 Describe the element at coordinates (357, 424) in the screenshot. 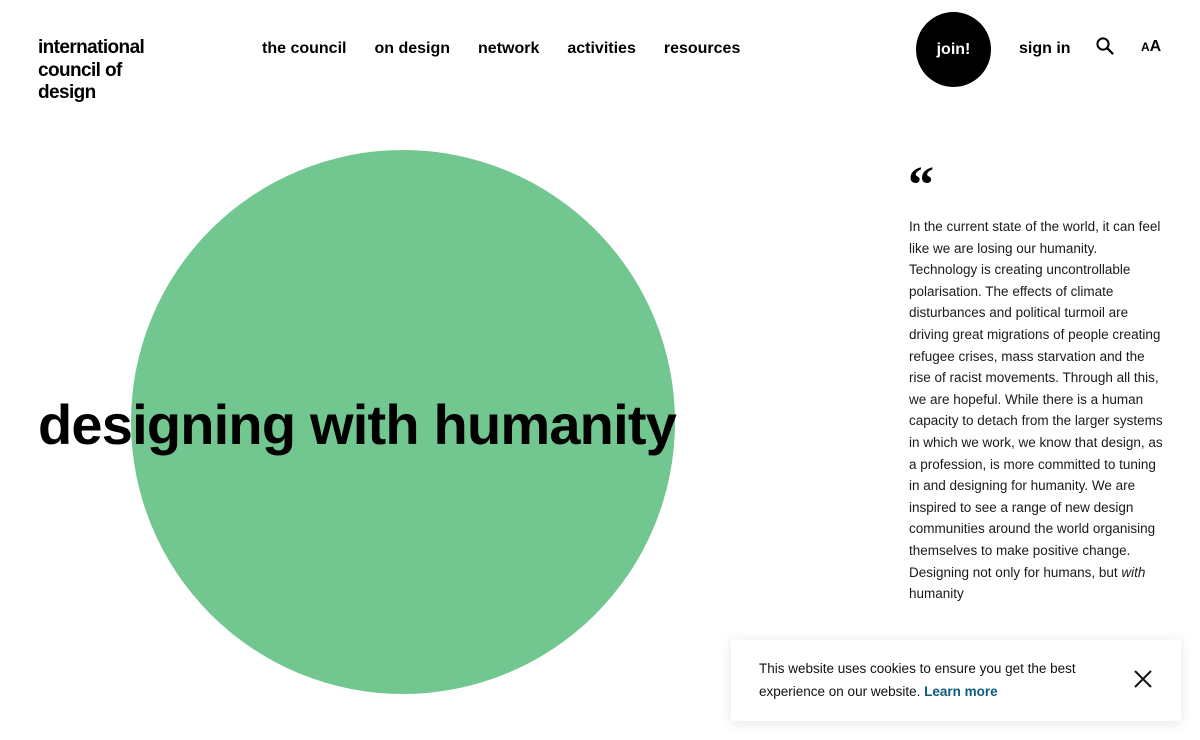

I see `hero-title: designing with humanity` at that location.